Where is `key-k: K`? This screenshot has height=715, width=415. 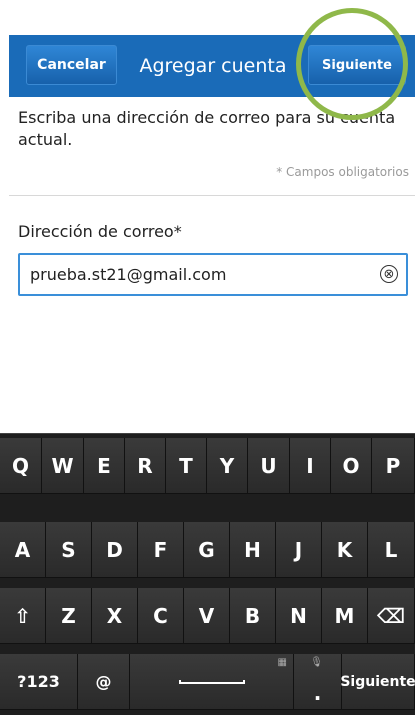 key-k: K is located at coordinates (345, 550).